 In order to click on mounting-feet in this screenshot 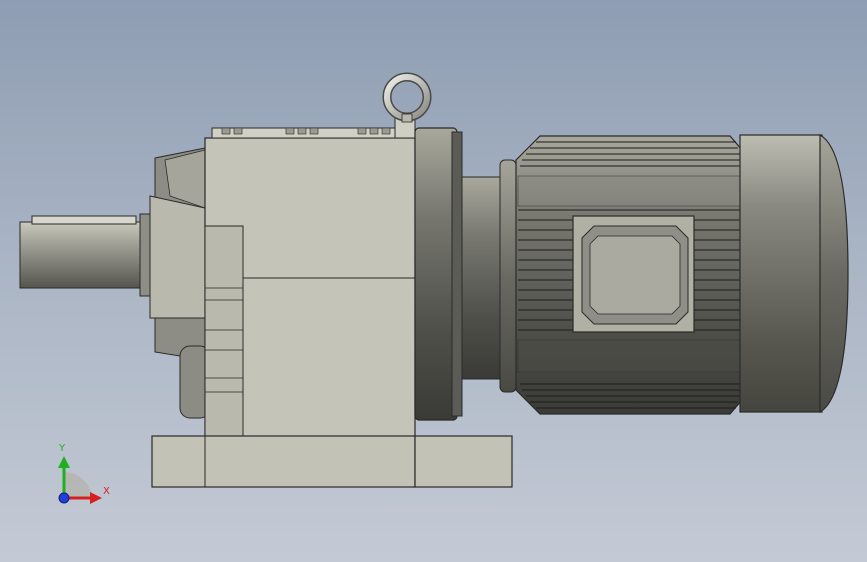, I will do `click(332, 461)`.